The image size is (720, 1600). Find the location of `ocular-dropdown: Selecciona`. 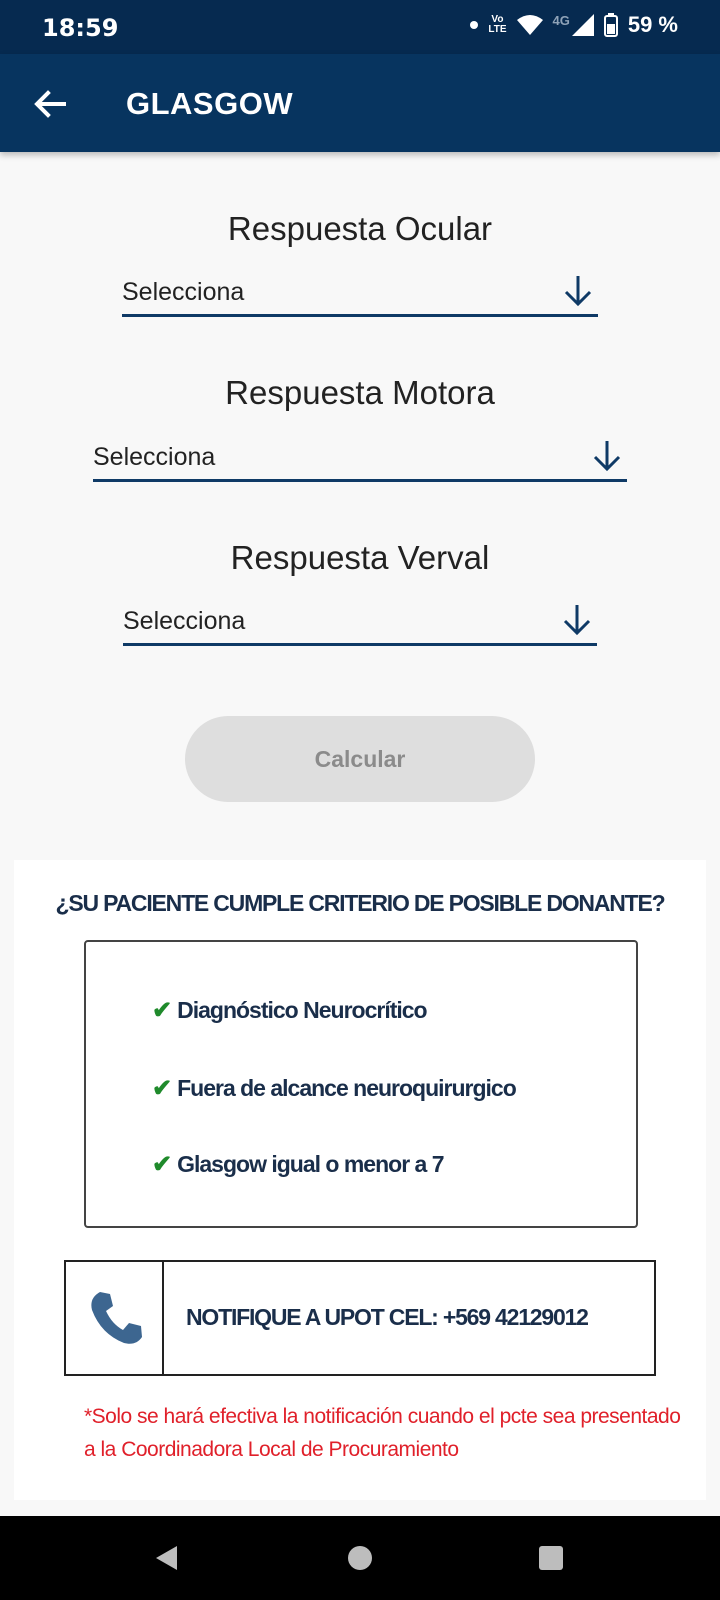

ocular-dropdown: Selecciona is located at coordinates (360, 292).